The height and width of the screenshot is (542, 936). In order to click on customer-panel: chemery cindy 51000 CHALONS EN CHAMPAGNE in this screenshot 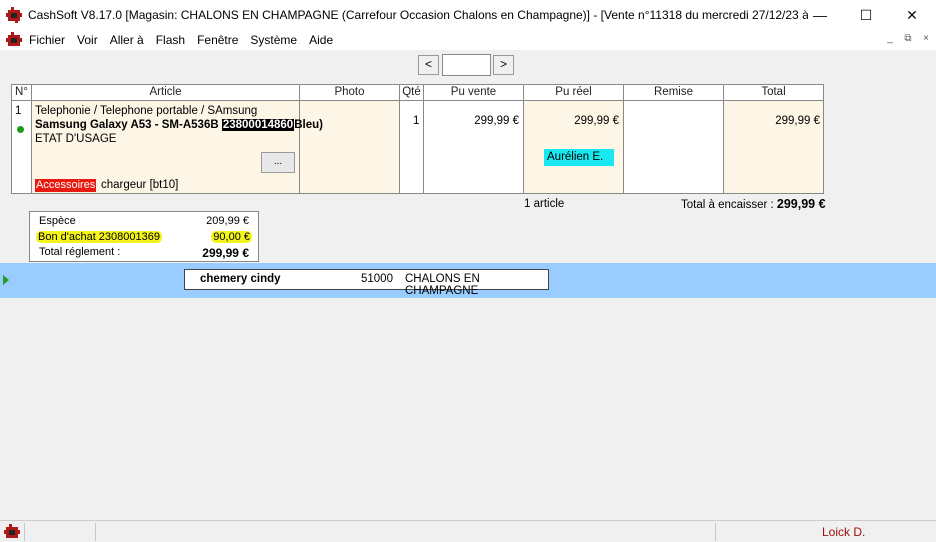, I will do `click(366, 283)`.